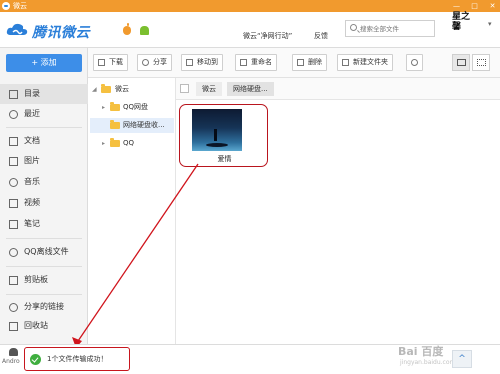 The image size is (500, 374). Describe the element at coordinates (184, 88) in the screenshot. I see `select-all-checkbox` at that location.